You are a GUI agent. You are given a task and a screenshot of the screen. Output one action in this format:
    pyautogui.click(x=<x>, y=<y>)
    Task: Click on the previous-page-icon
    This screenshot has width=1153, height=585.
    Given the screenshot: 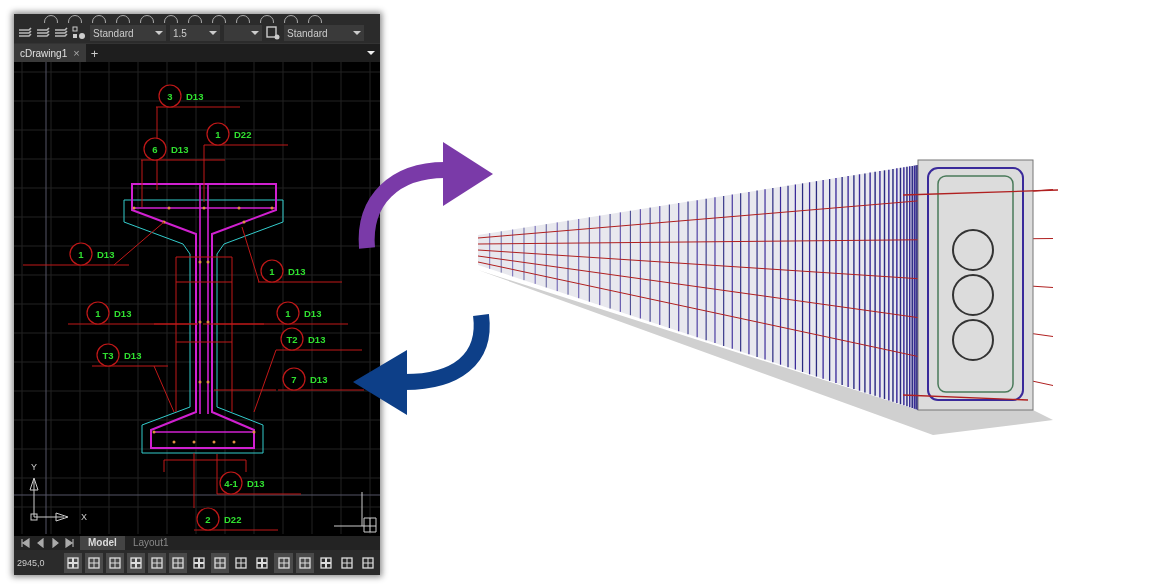 What is the action you would take?
    pyautogui.click(x=40, y=543)
    